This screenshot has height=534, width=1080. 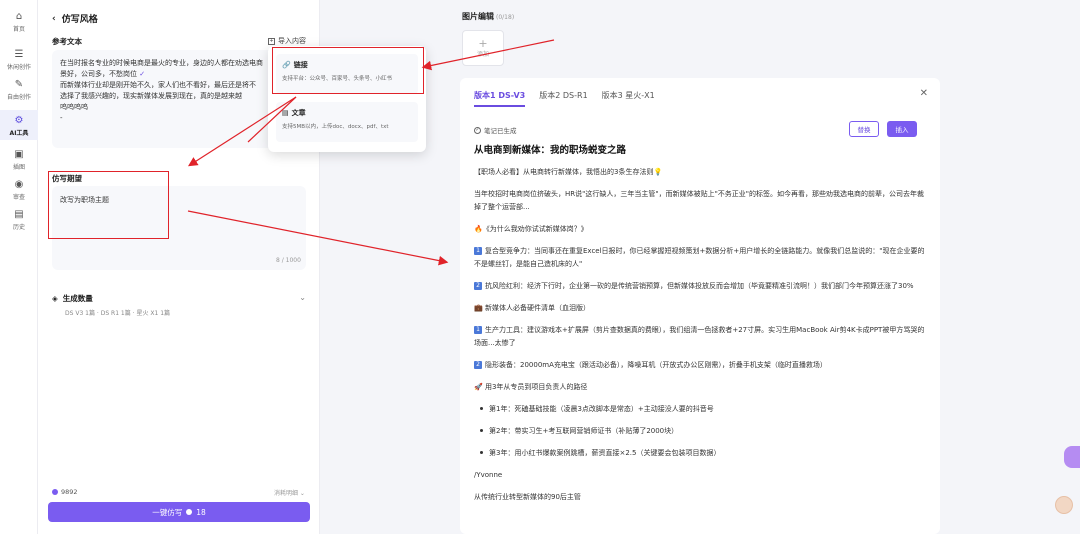 I want to click on import-content-button: + 导入内容, so click(x=287, y=41).